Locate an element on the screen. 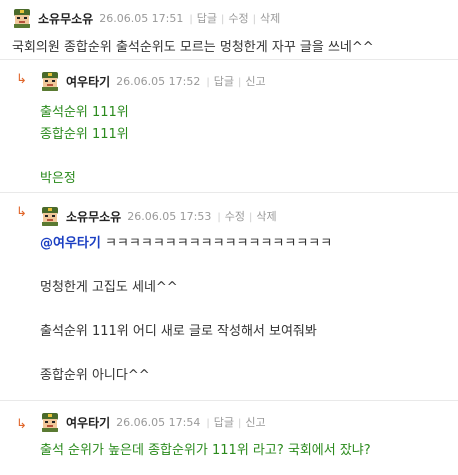 Image resolution: width=458 pixels, height=475 pixels. comment-header: 여우타기 26.06.05 17:52 | 답글 | 신고 is located at coordinates (249, 81).